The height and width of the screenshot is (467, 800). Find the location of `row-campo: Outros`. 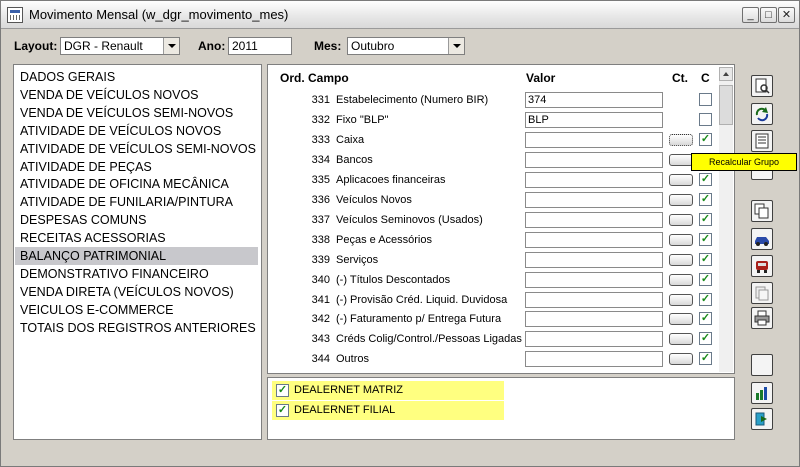

row-campo: Outros is located at coordinates (353, 359).